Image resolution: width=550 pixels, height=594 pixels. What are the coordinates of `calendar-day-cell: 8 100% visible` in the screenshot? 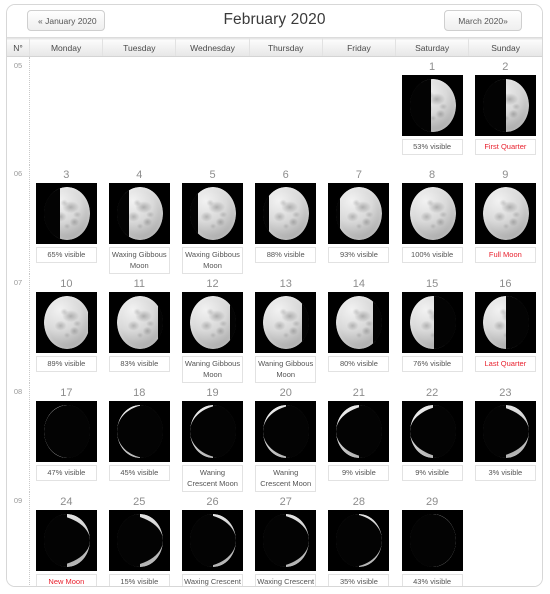 It's located at (432, 219).